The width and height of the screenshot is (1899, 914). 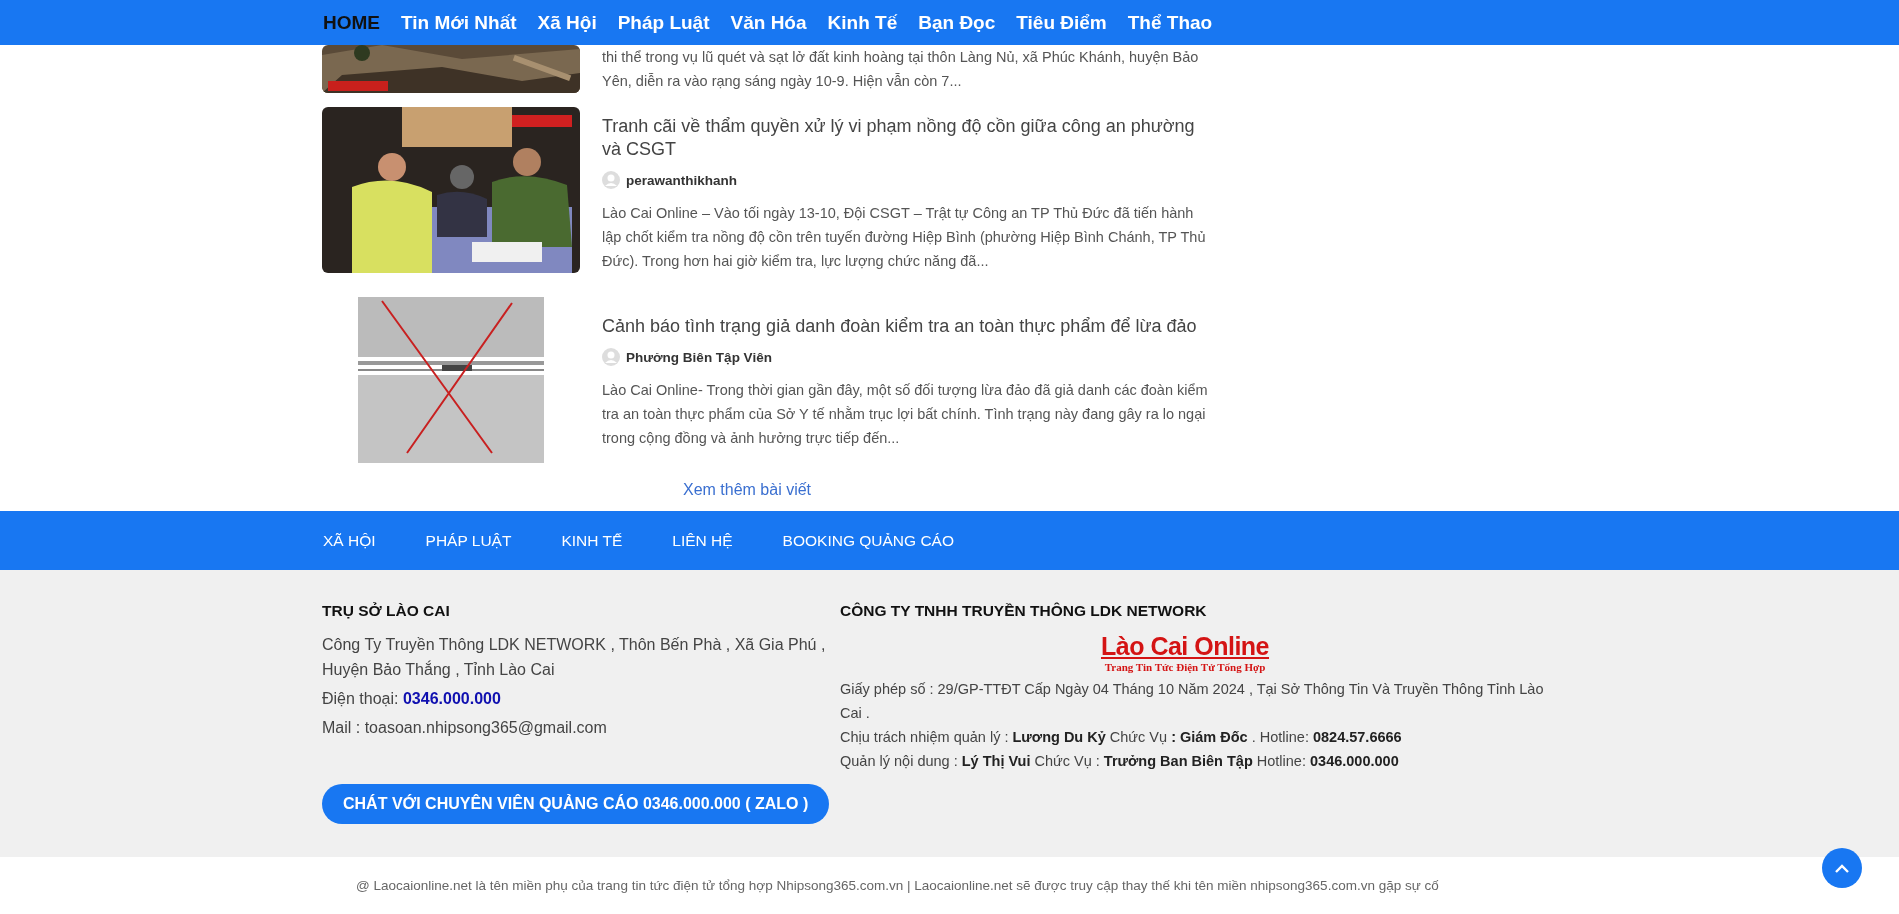 I want to click on article-title: Tranh cãi về thẩm quyền xử lý vi phạm nồng độ cồn giữa công an phường và CSGT, so click(x=907, y=138).